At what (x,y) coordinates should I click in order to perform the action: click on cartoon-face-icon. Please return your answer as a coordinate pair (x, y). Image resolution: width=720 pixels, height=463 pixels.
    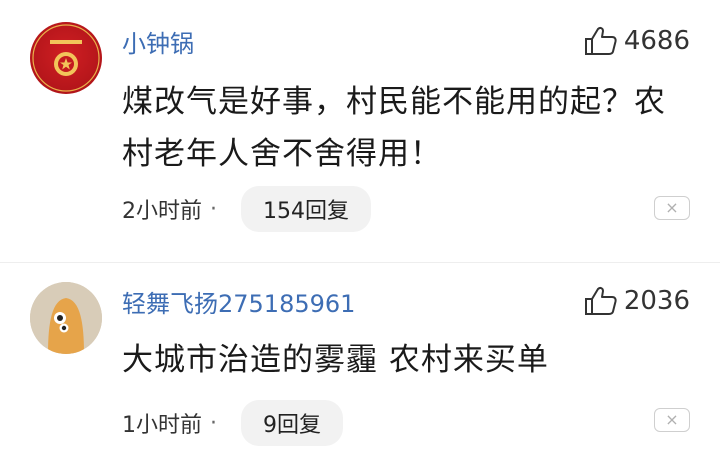
    Looking at the image, I should click on (66, 318).